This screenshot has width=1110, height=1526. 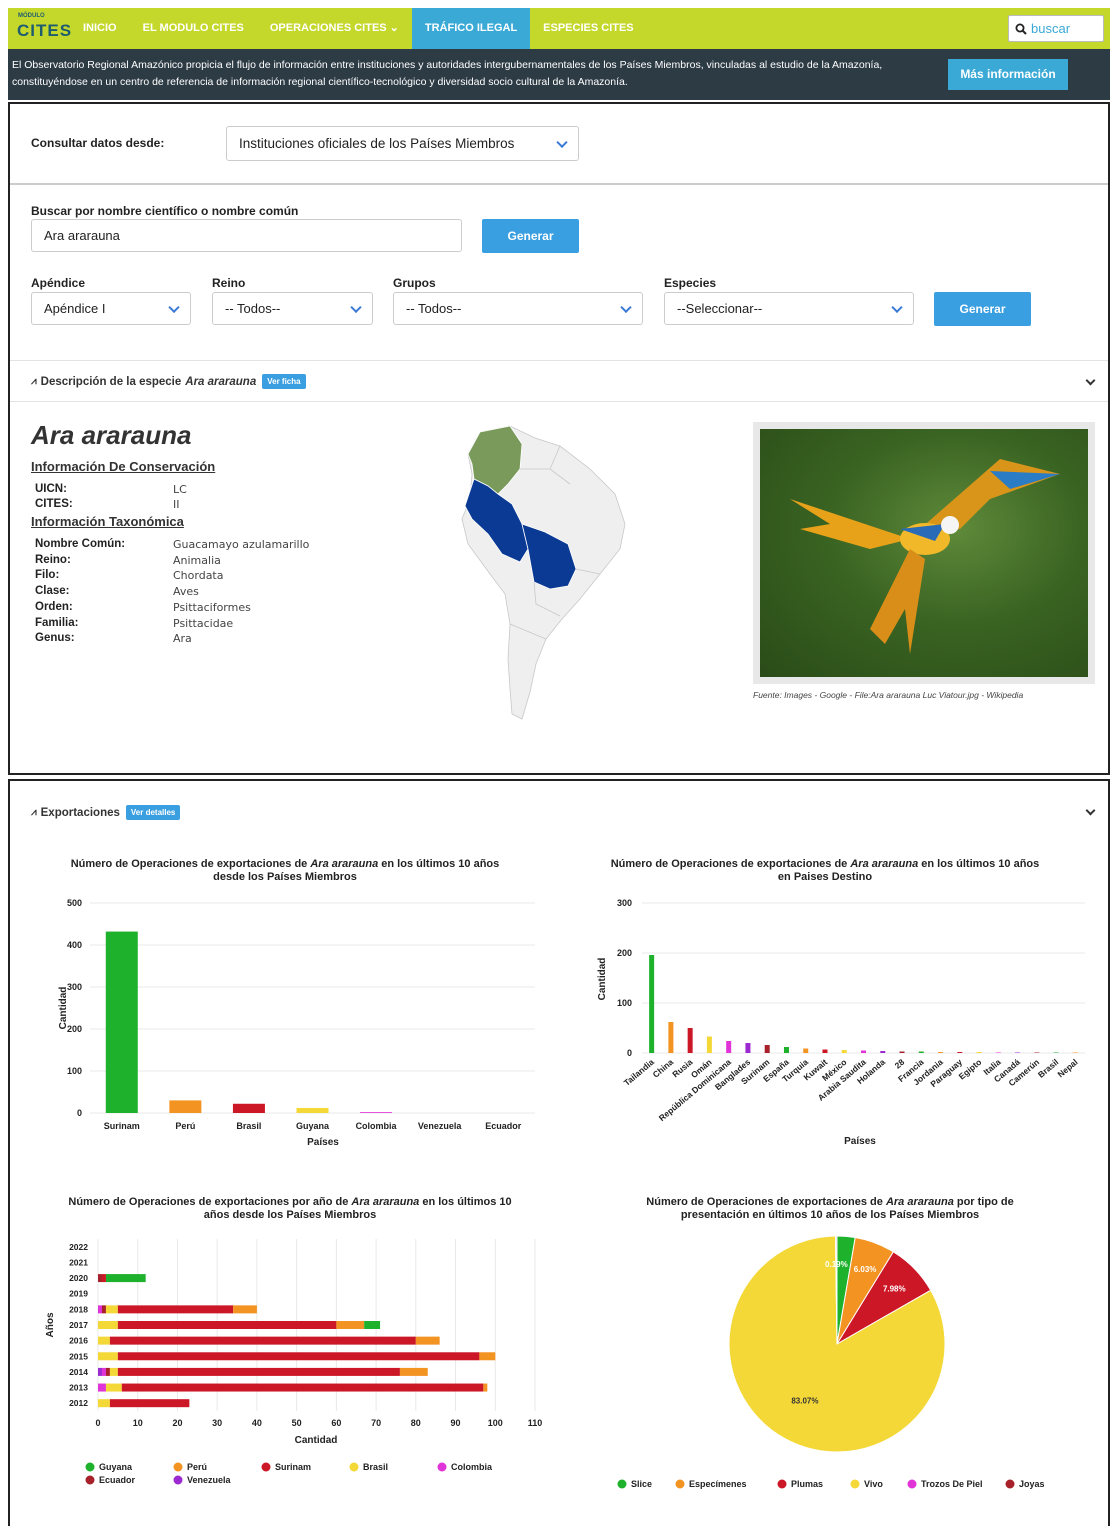 What do you see at coordinates (982, 309) in the screenshot?
I see `generate-filter-button: Generar` at bounding box center [982, 309].